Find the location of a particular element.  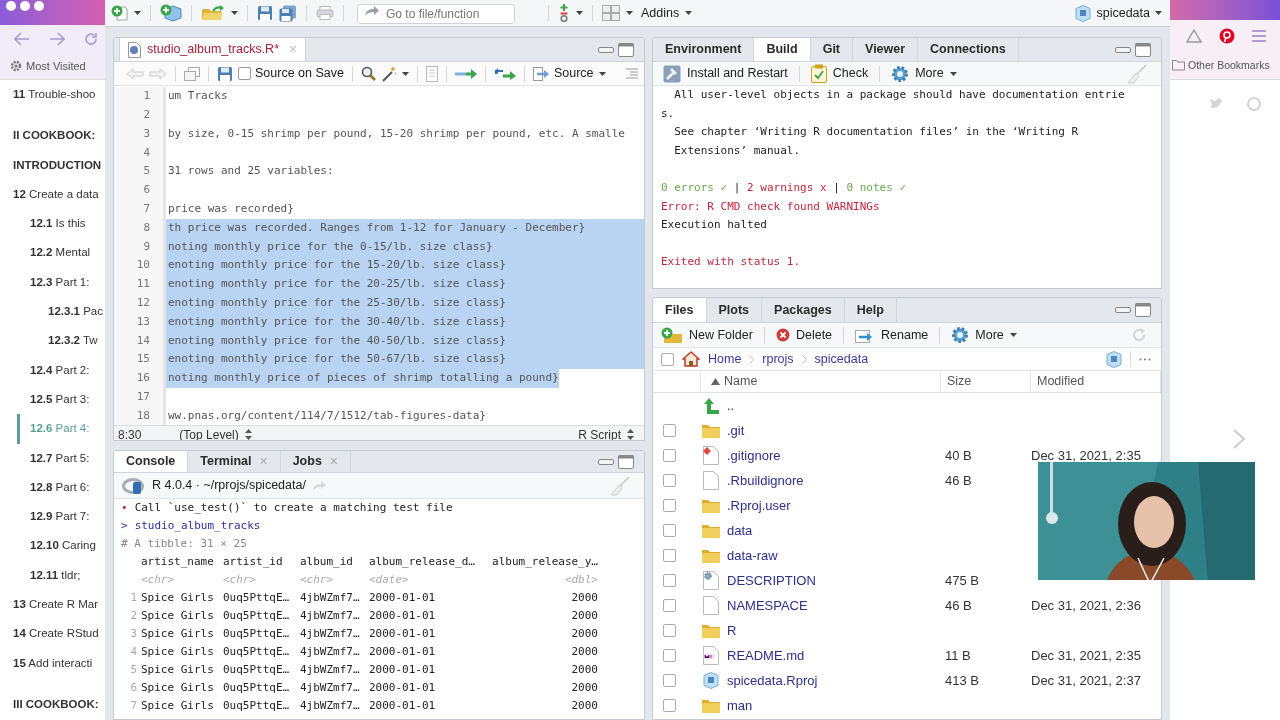

file-link: .Rproj.user is located at coordinates (759, 505).